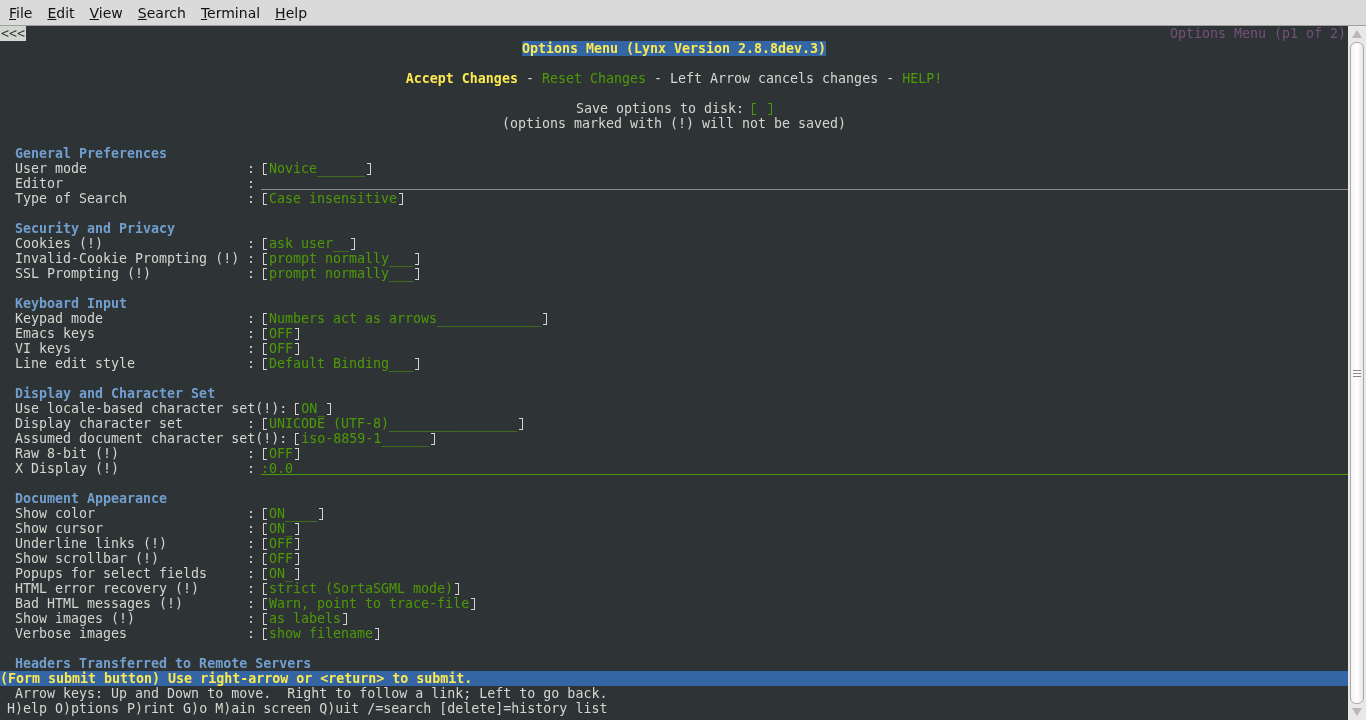 The width and height of the screenshot is (1366, 720). Describe the element at coordinates (393, 423) in the screenshot. I see `select-field: UNICODE (UTF-8)________________` at that location.